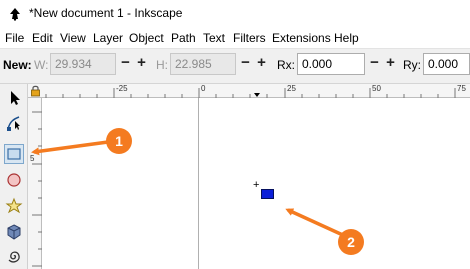 Image resolution: width=470 pixels, height=269 pixels. What do you see at coordinates (351, 242) in the screenshot?
I see `callout-badge-2: 2` at bounding box center [351, 242].